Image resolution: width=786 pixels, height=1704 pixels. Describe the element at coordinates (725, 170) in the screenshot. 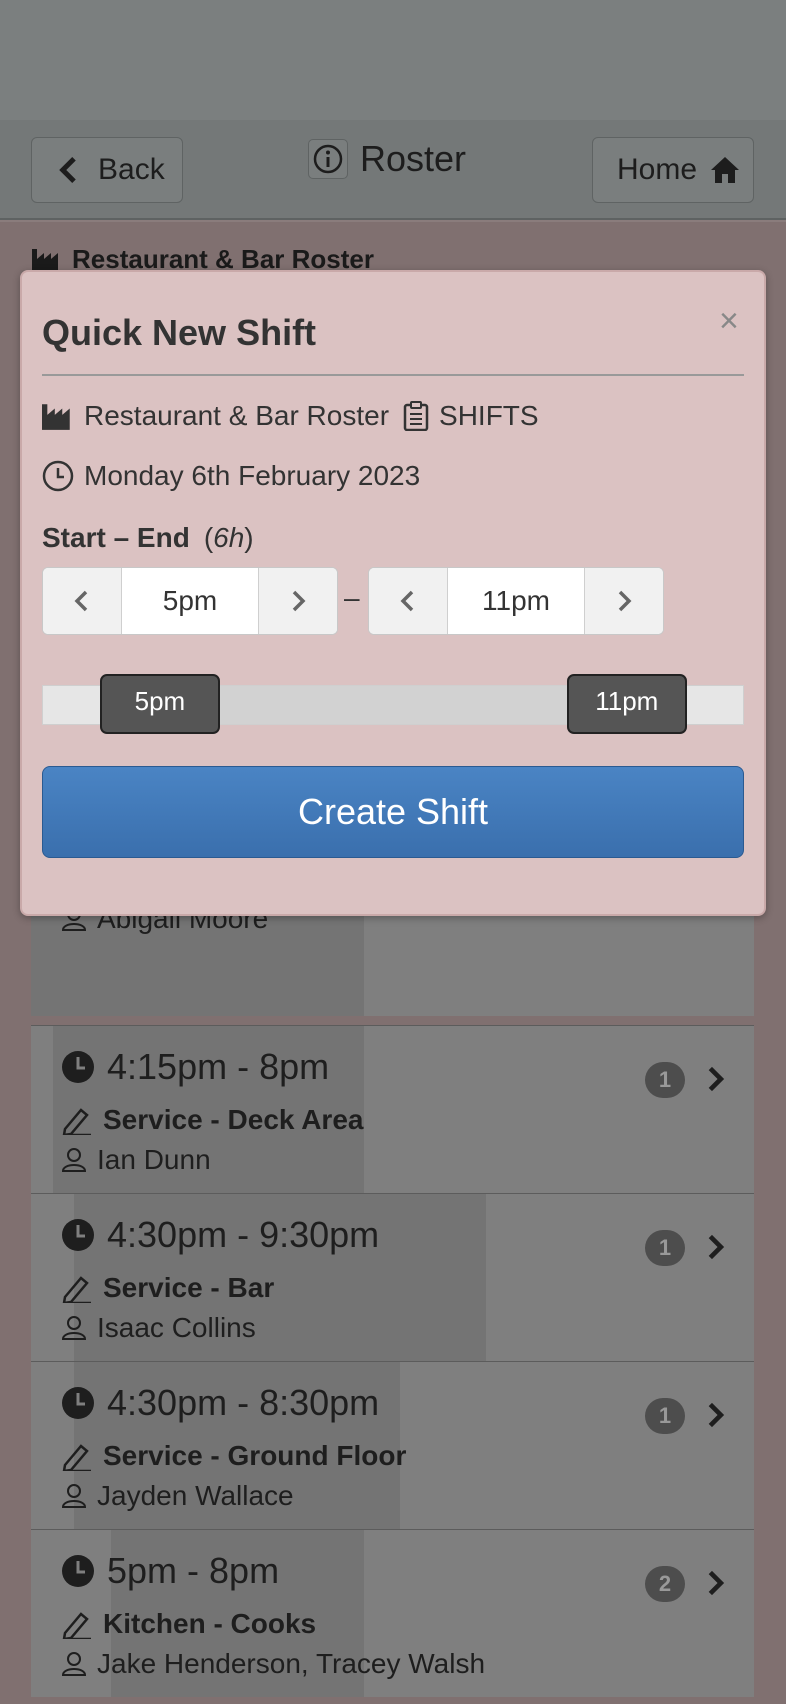

I see `home-icon` at that location.